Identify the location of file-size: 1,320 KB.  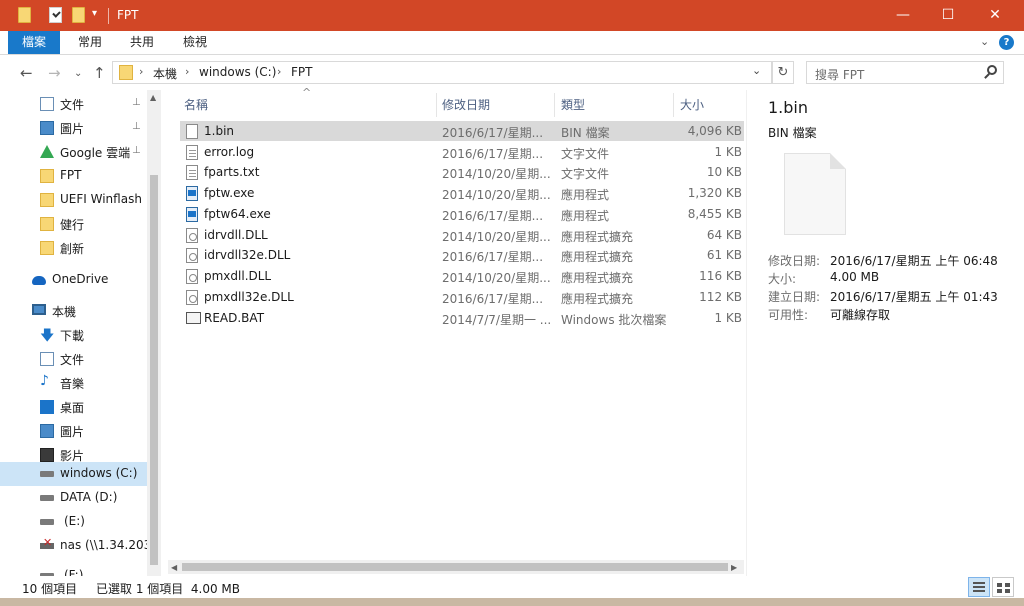
(714, 193).